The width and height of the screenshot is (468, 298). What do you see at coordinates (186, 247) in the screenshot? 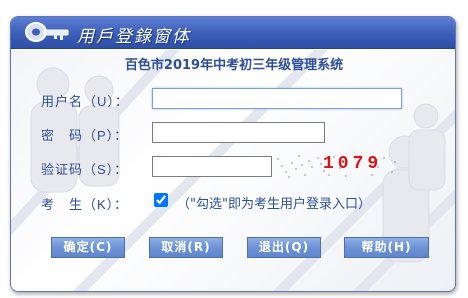
I see `cancel-button: 取消(R)` at bounding box center [186, 247].